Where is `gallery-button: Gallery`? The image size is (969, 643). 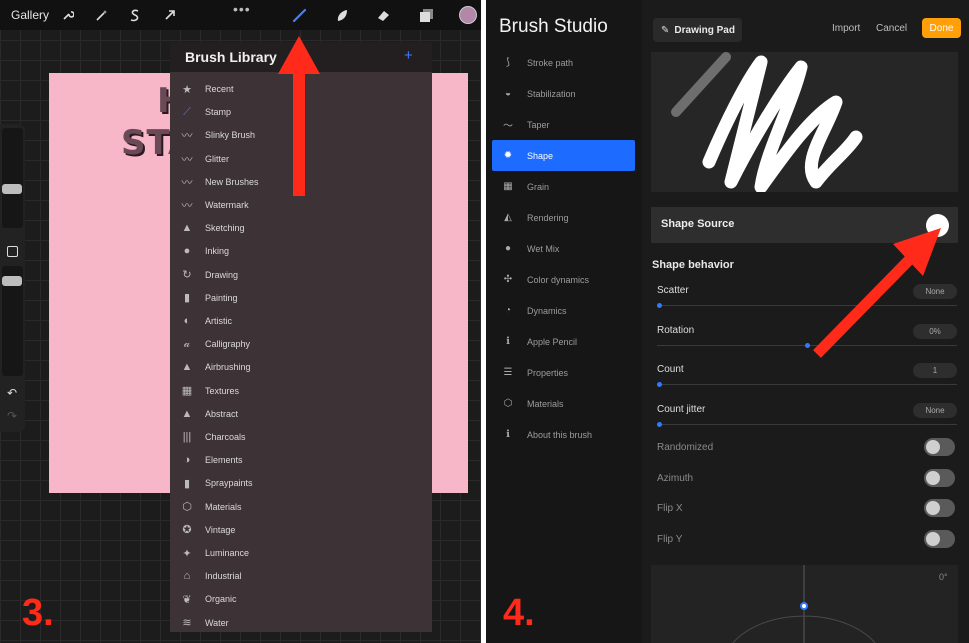
gallery-button: Gallery is located at coordinates (30, 15).